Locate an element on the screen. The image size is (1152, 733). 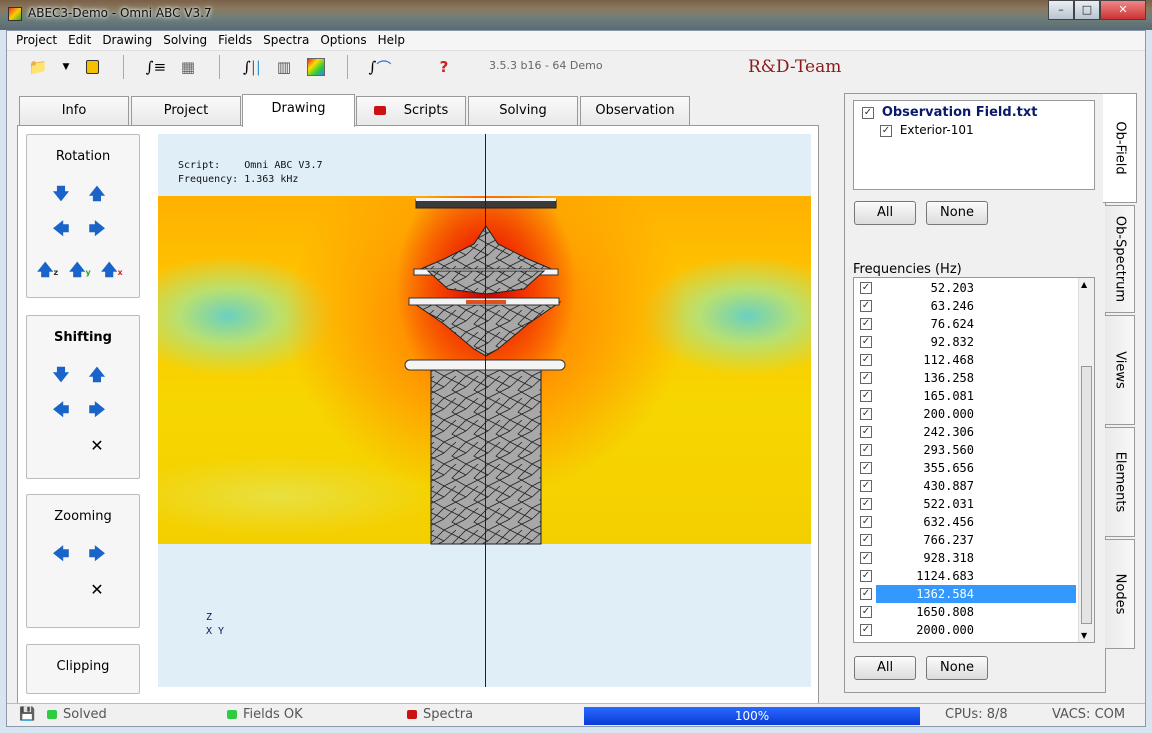
frequency-row: ✓ 293.560 is located at coordinates (965, 450).